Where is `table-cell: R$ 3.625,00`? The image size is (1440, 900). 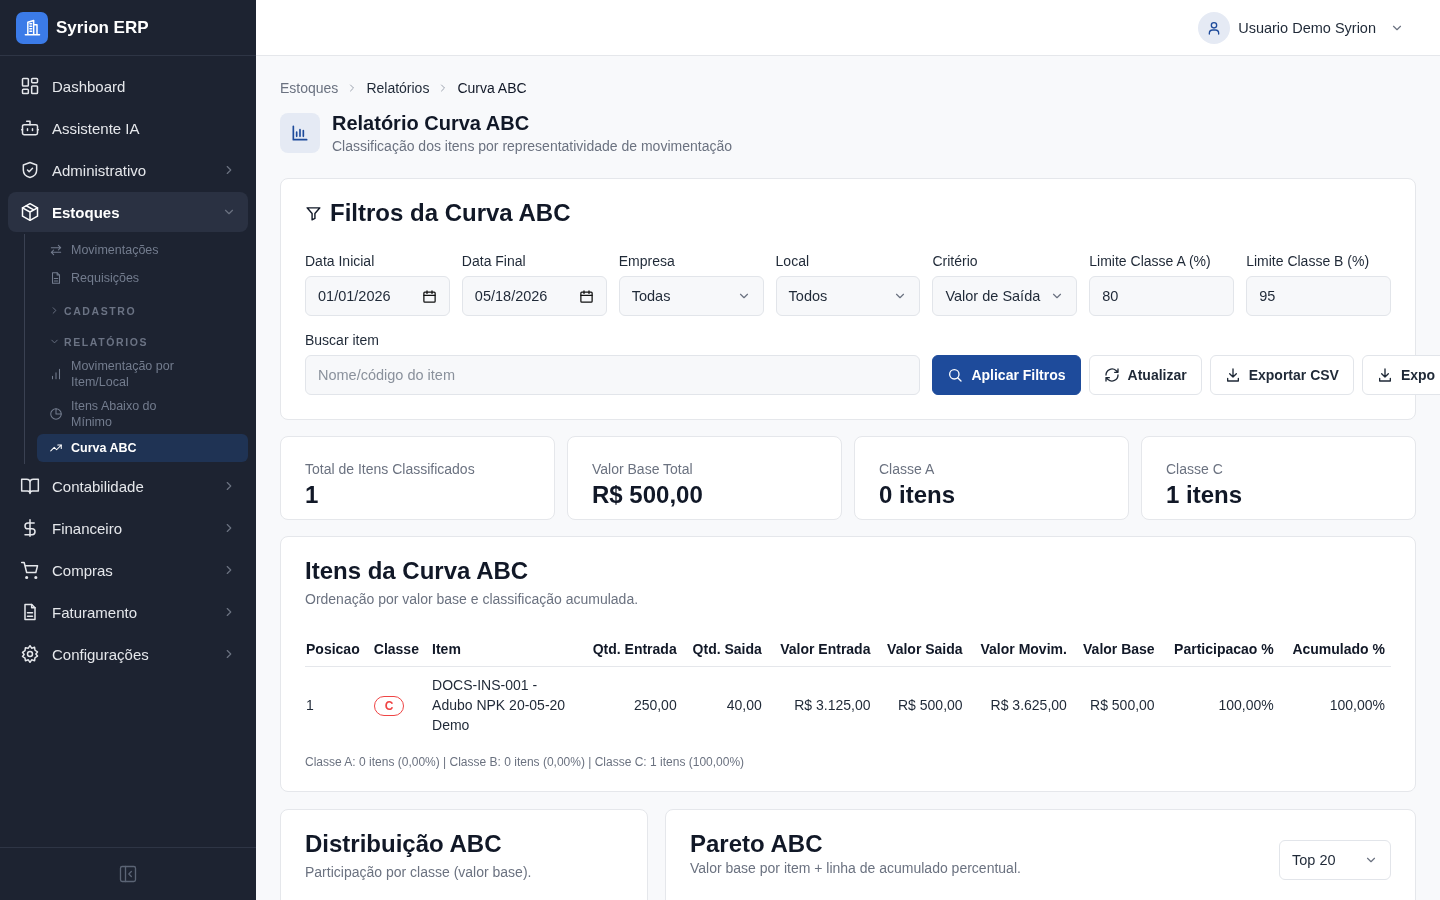
table-cell: R$ 3.625,00 is located at coordinates (1020, 704).